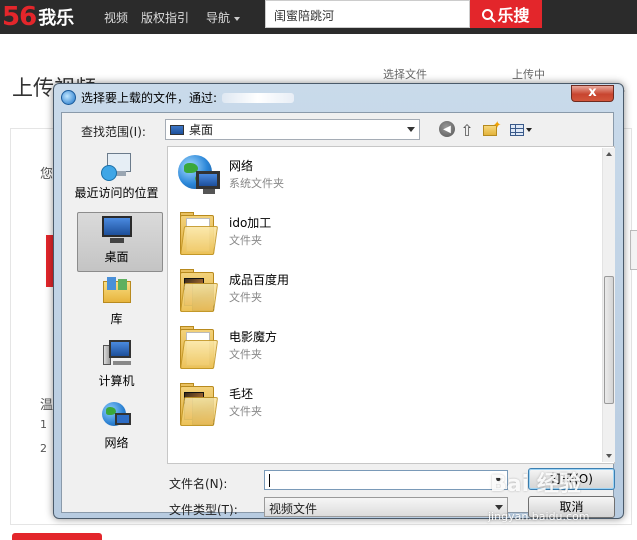  I want to click on bg-text-2: 温, so click(47, 405).